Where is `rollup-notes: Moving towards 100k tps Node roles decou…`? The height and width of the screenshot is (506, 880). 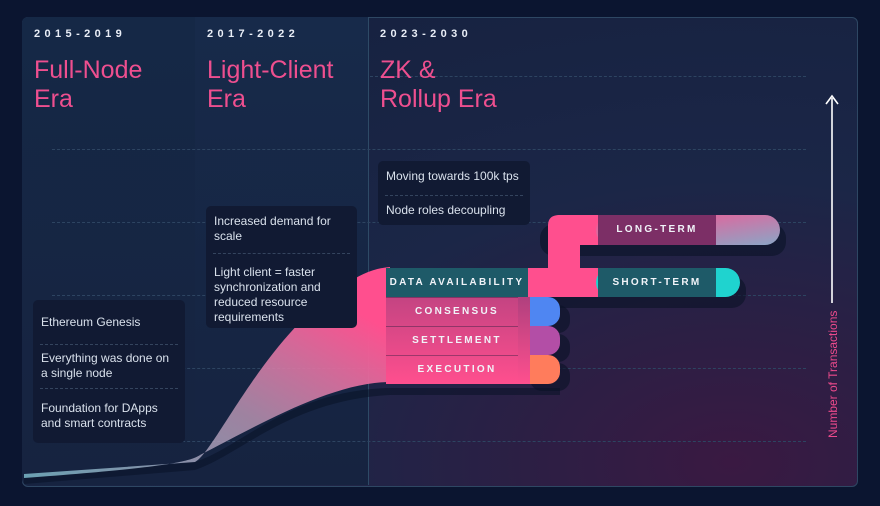 rollup-notes: Moving towards 100k tps Node roles decou… is located at coordinates (454, 193).